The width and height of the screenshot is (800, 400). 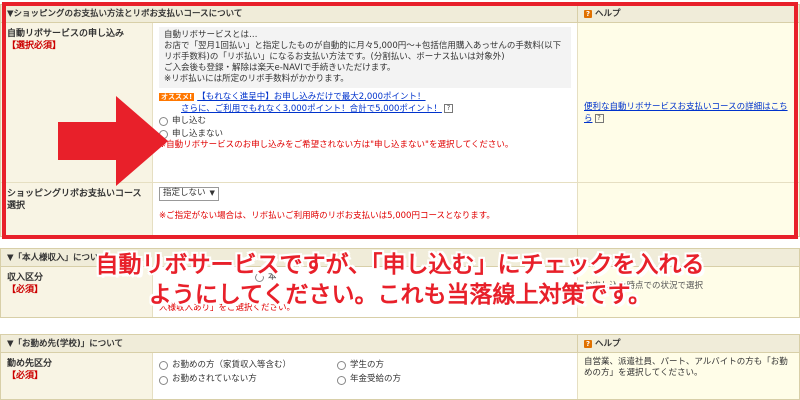 What do you see at coordinates (256, 79) in the screenshot?
I see `info-line: ※リボ払いには所定のリボ手数料がかかります。` at bounding box center [256, 79].